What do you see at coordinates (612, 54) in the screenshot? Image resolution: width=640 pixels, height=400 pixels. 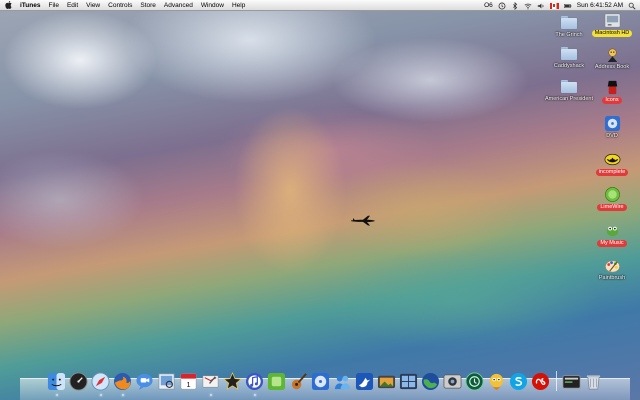 I see `address-book-icon` at bounding box center [612, 54].